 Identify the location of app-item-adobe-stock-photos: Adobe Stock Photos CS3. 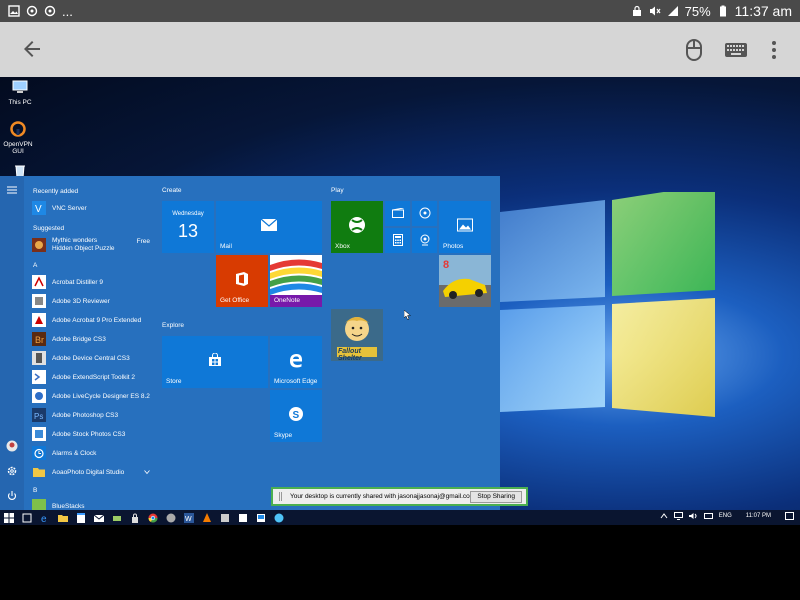
(94, 434).